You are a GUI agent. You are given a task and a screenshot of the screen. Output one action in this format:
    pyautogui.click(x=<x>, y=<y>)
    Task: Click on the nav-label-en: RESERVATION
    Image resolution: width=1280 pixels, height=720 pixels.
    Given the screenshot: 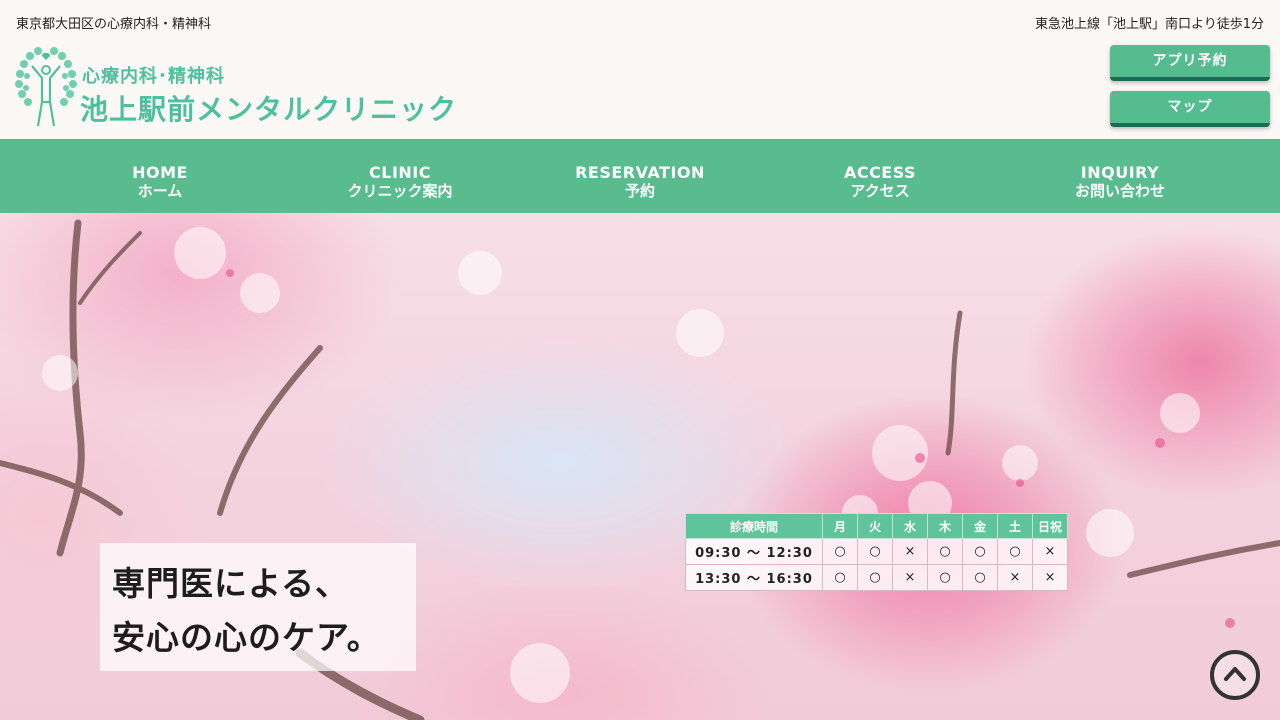 What is the action you would take?
    pyautogui.click(x=640, y=172)
    